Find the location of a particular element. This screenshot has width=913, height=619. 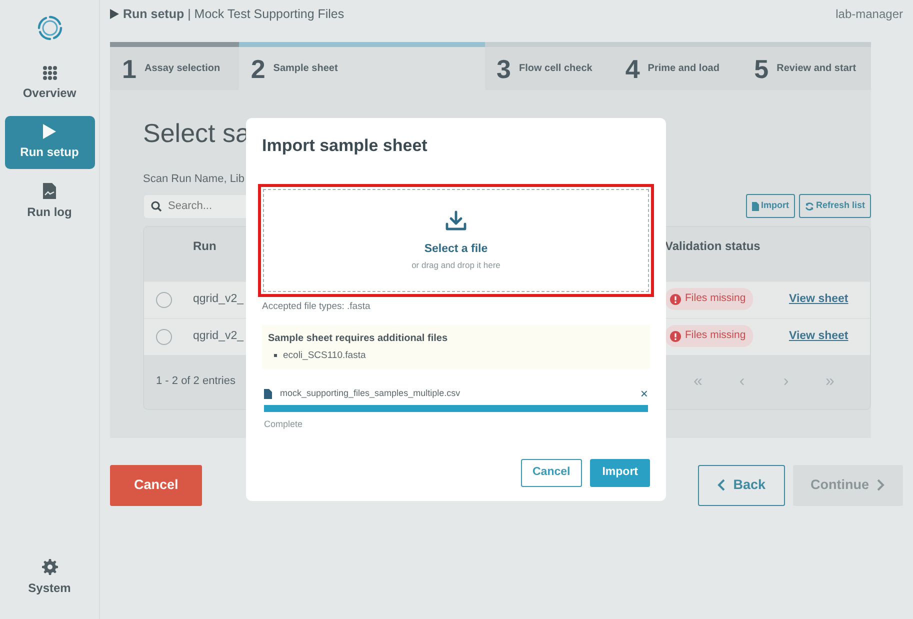

step-label: Assay selection is located at coordinates (182, 69).